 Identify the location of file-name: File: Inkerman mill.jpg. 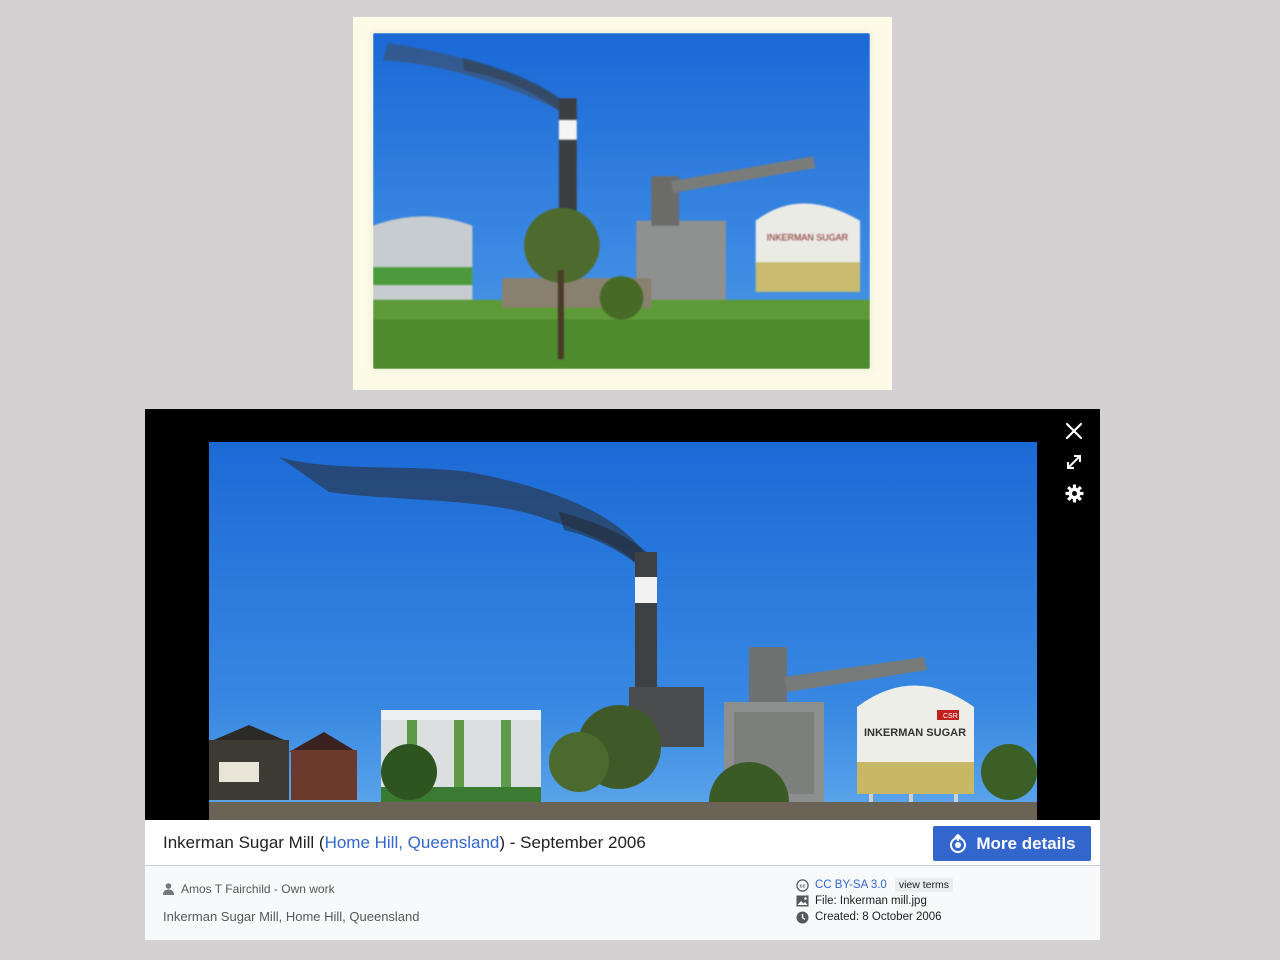
(871, 901).